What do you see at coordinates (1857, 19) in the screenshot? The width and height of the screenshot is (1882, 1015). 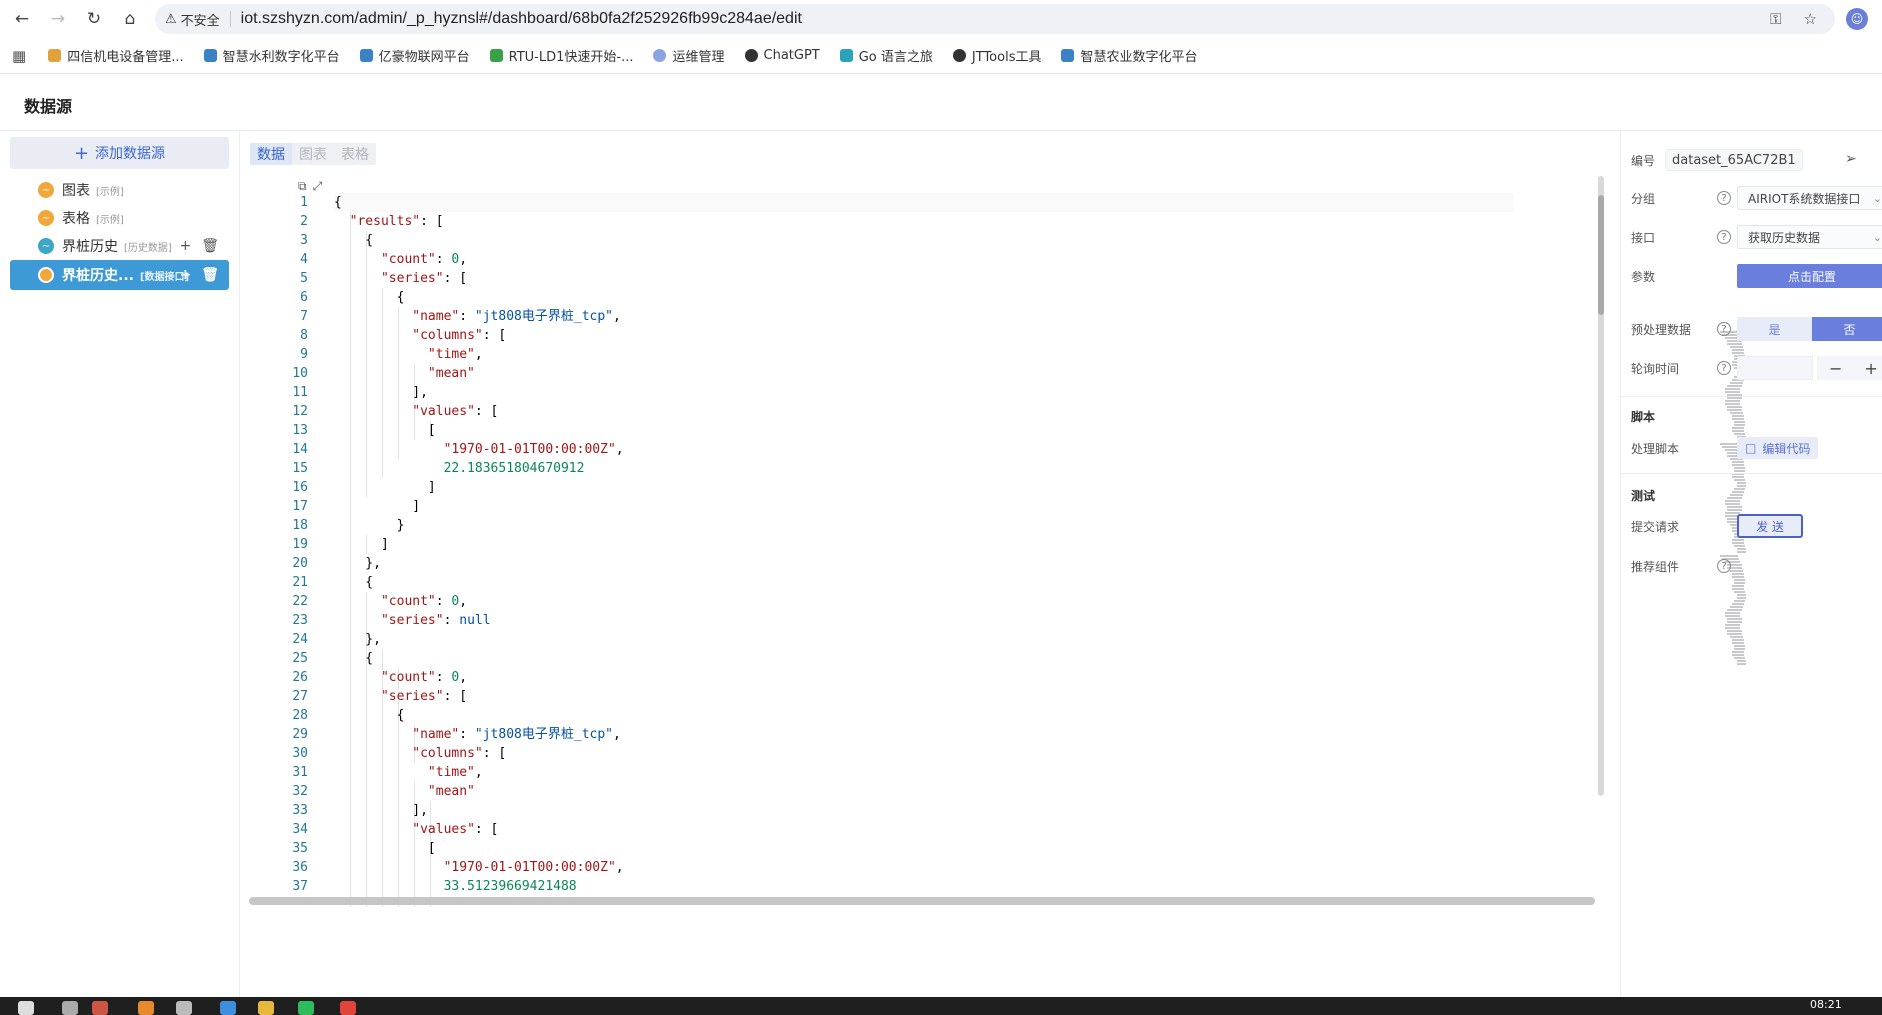 I see `profile-avatar-icon: ☺` at bounding box center [1857, 19].